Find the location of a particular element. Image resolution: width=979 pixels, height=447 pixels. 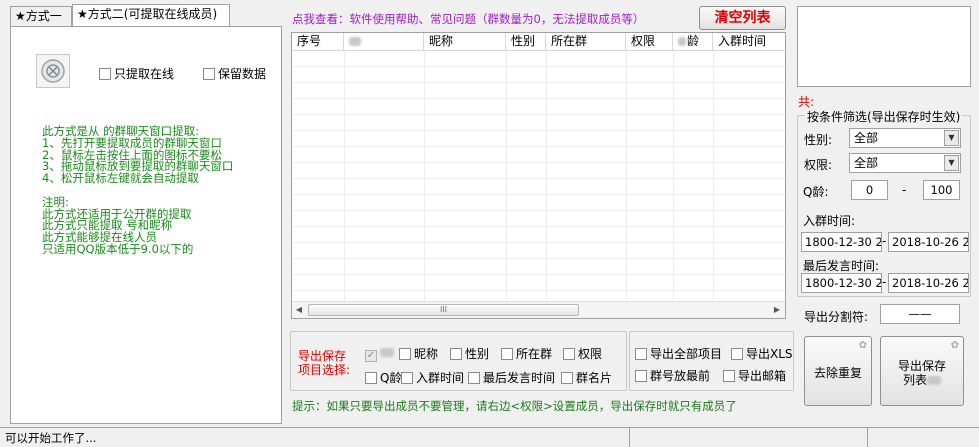

tab-method-two: ★方式二(可提取在线成员) is located at coordinates (151, 15).